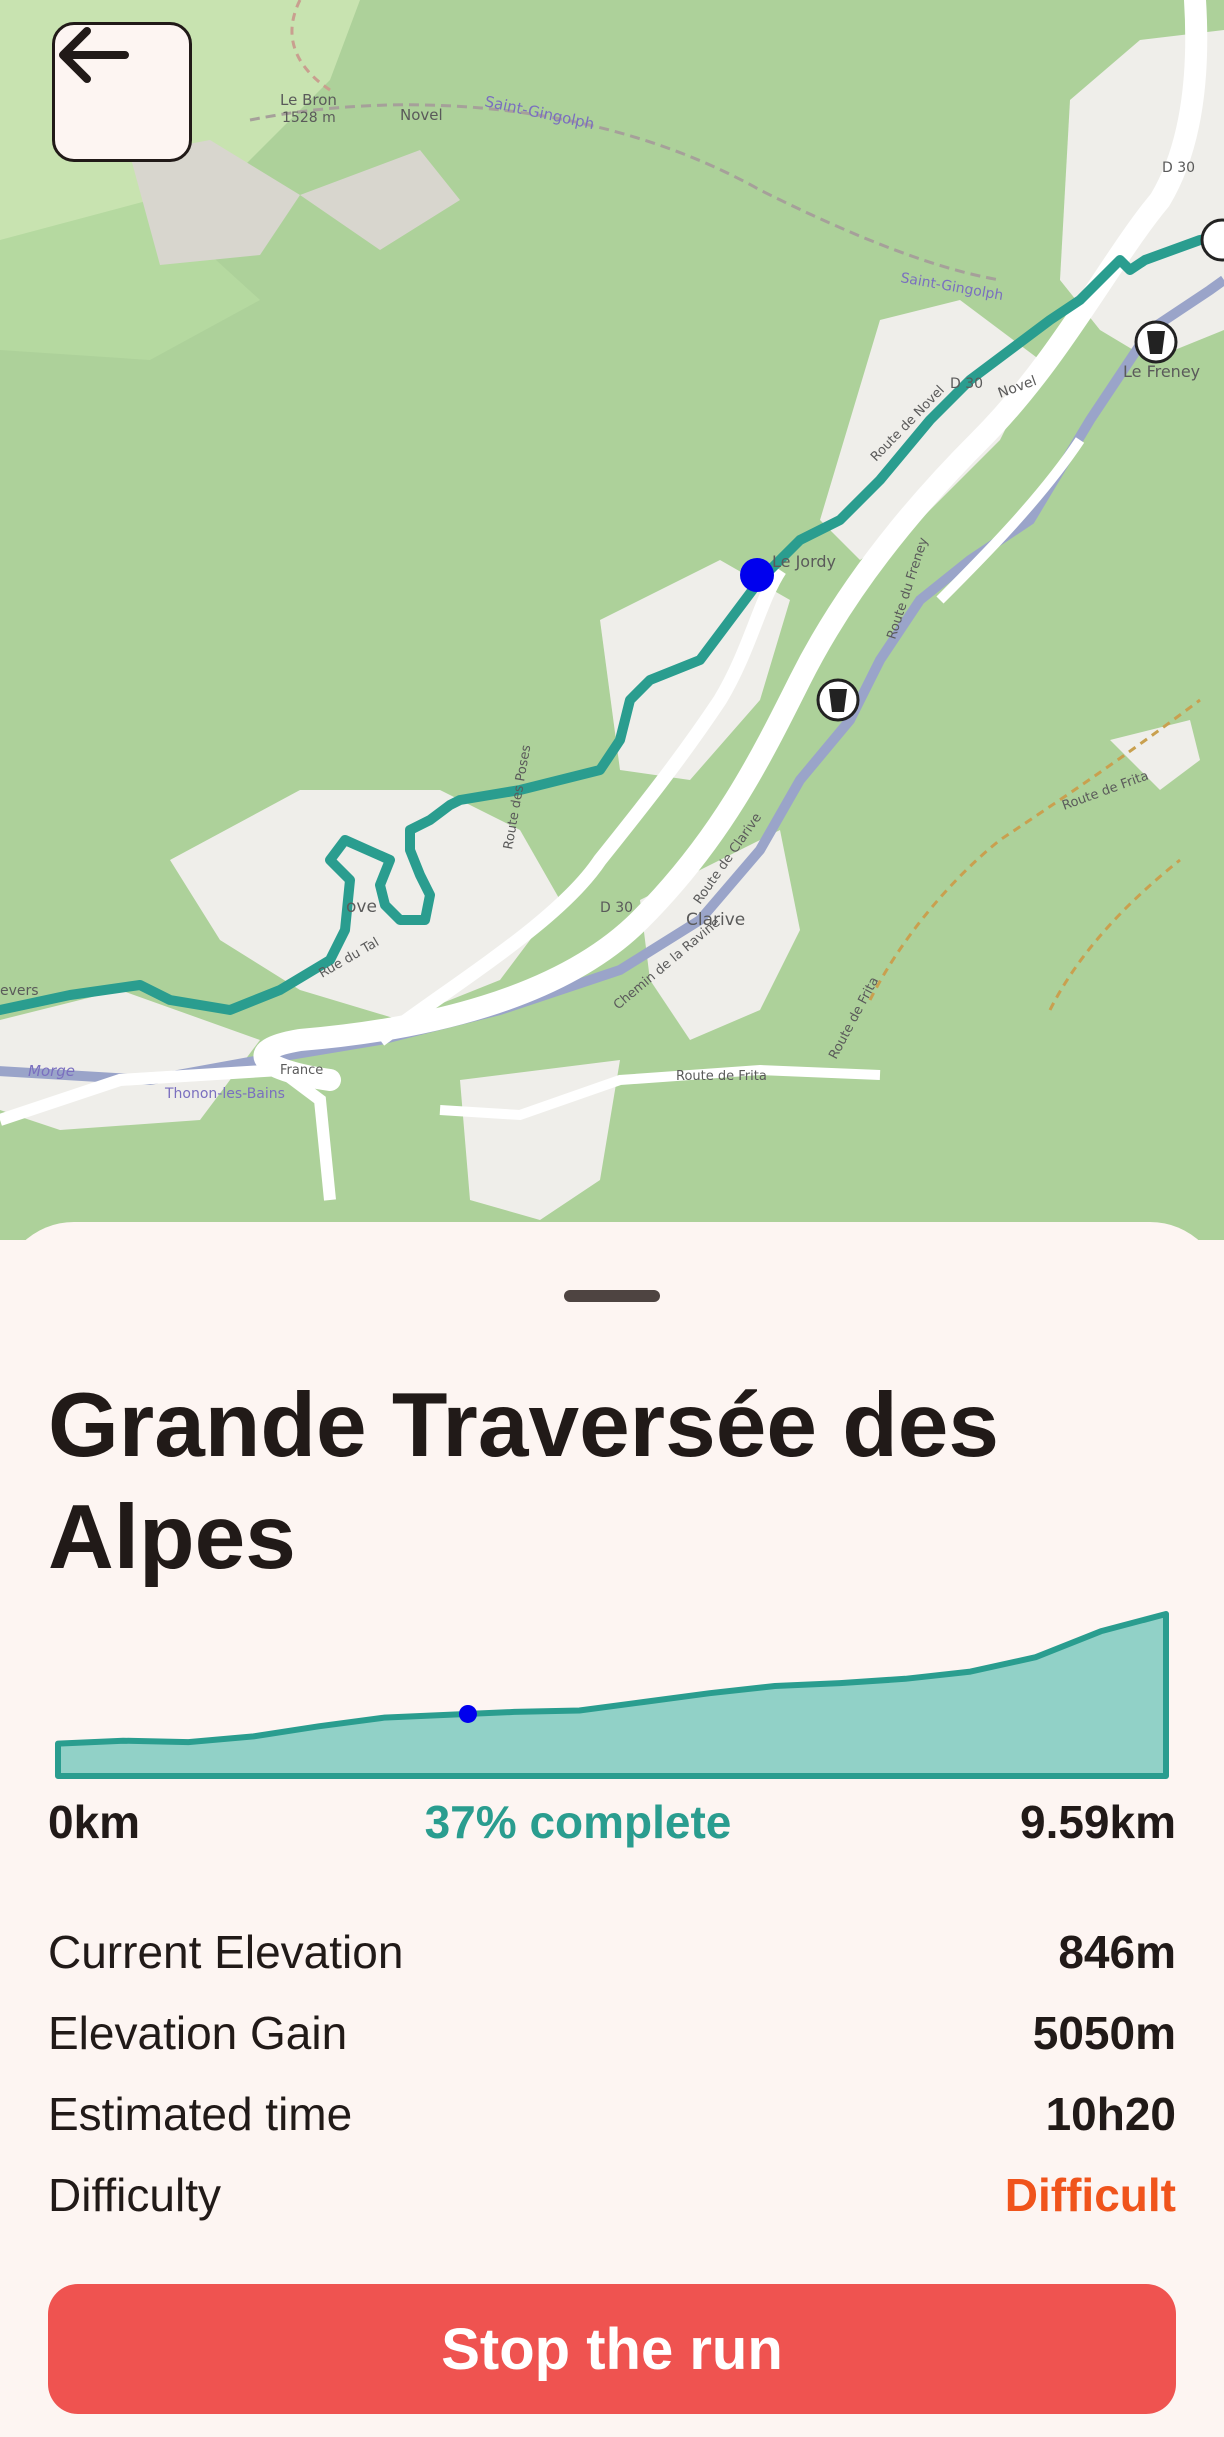 Image resolution: width=1224 pixels, height=2437 pixels. What do you see at coordinates (1161, 371) in the screenshot?
I see `place-label: Le Freney` at bounding box center [1161, 371].